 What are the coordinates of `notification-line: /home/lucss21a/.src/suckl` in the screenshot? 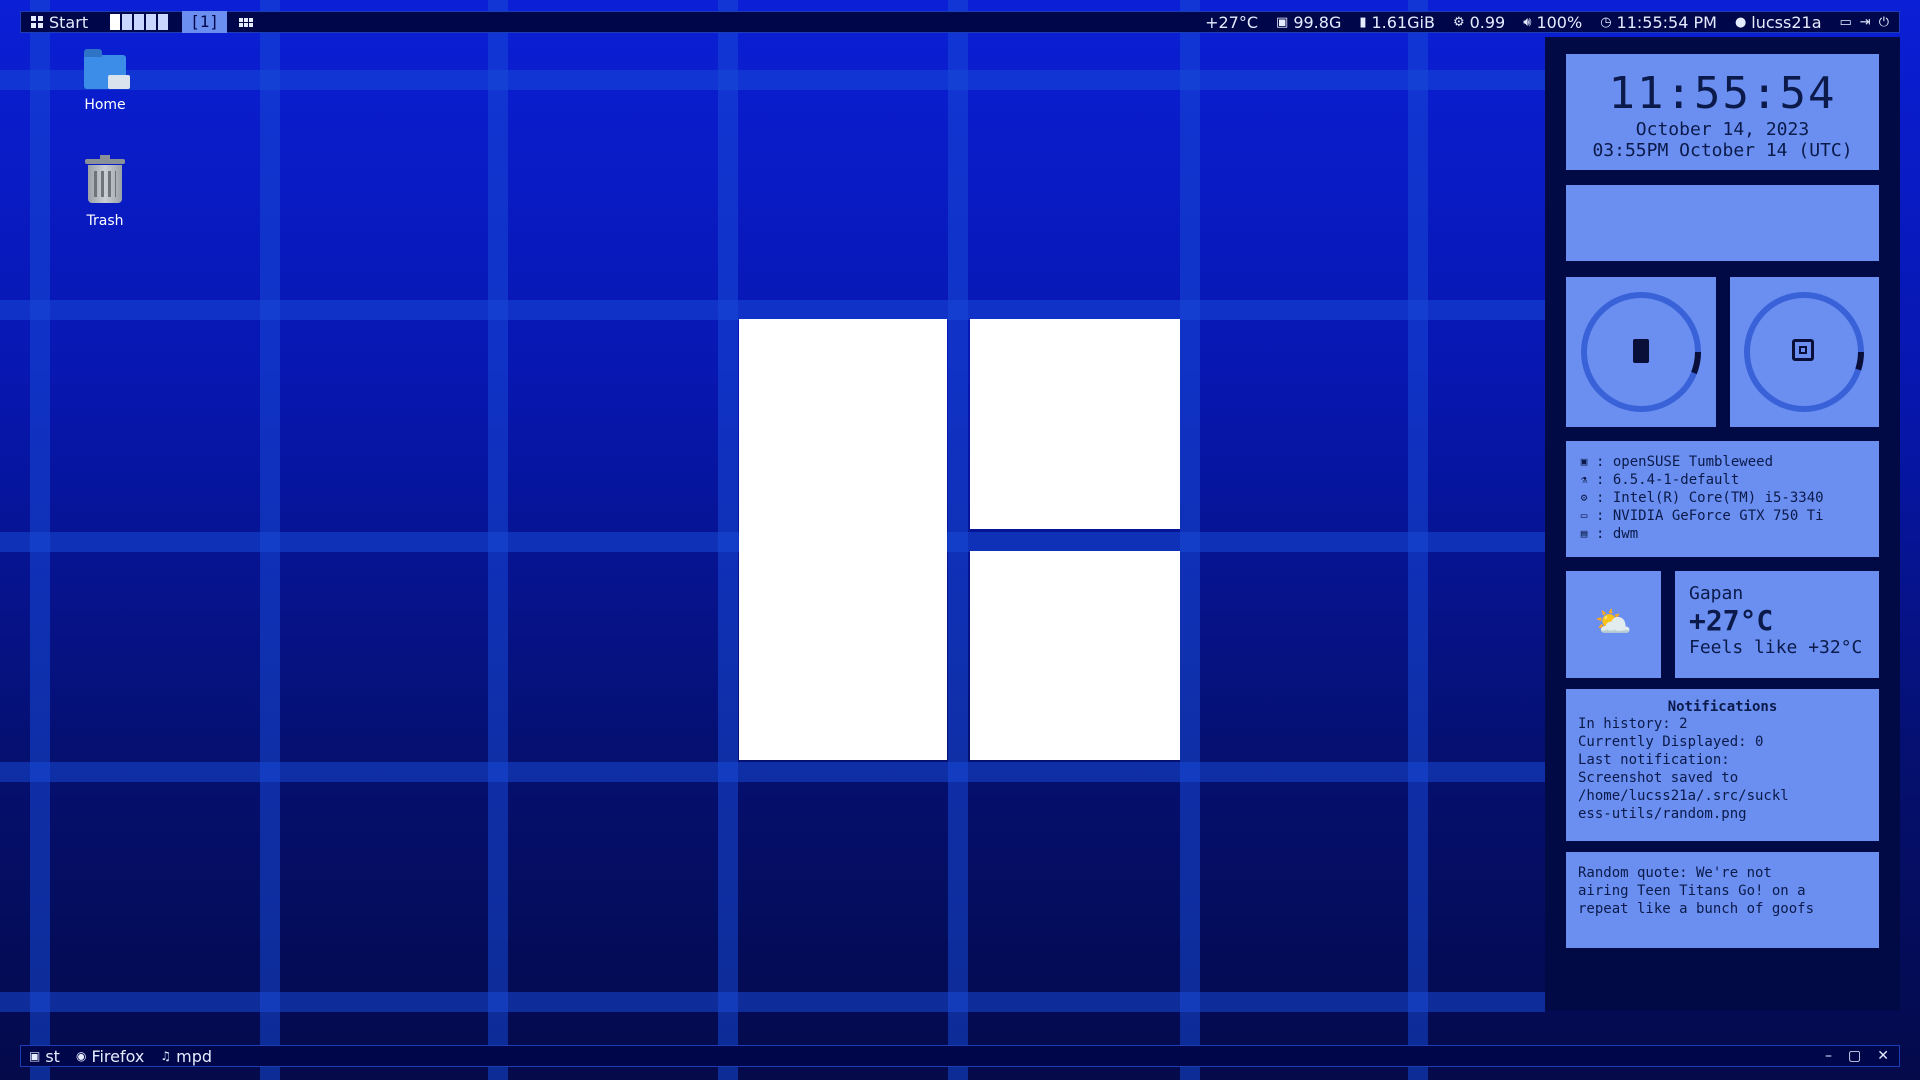 It's located at (1683, 796).